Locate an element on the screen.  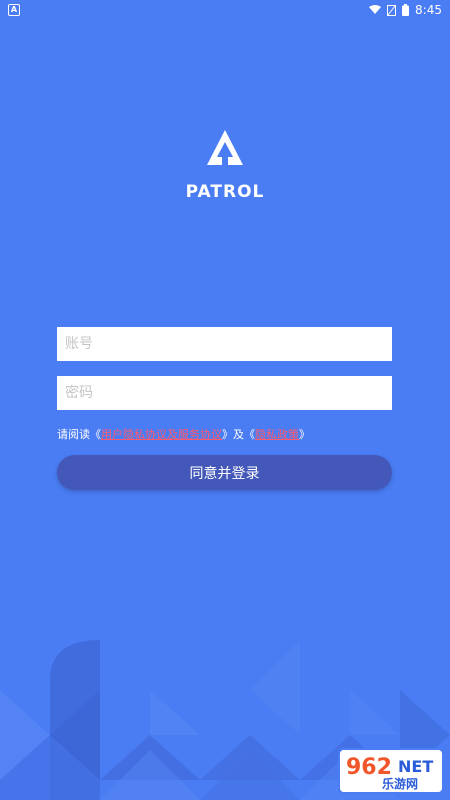
battery-icon is located at coordinates (406, 10).